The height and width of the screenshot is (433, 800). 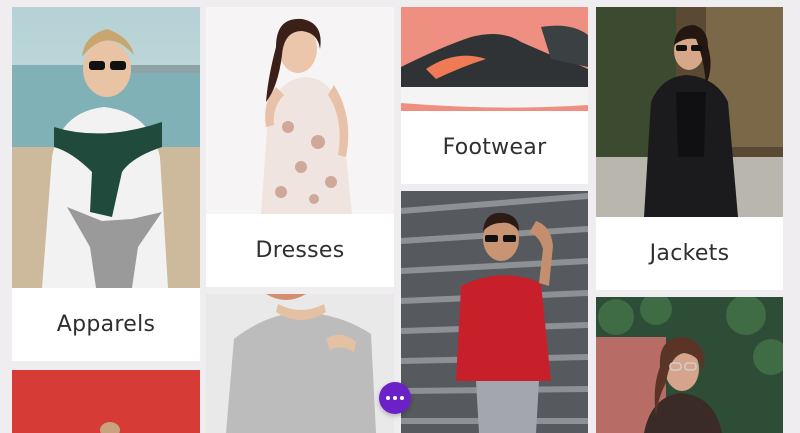 I want to click on chat-more-button, so click(x=395, y=398).